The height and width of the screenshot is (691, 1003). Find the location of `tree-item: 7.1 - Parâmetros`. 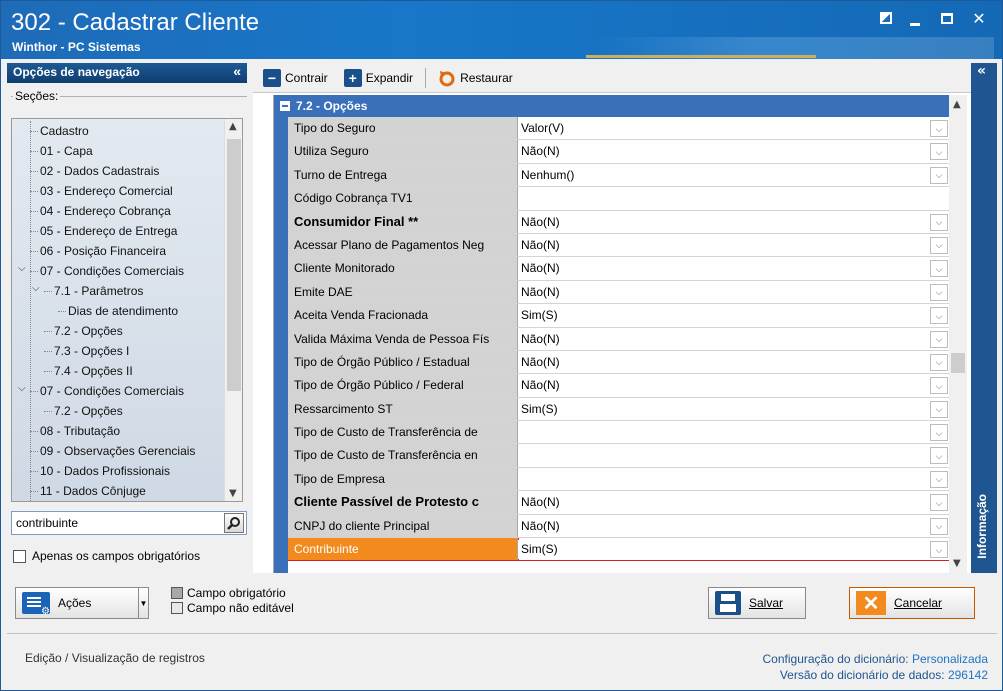

tree-item: 7.1 - Parâmetros is located at coordinates (98, 291).